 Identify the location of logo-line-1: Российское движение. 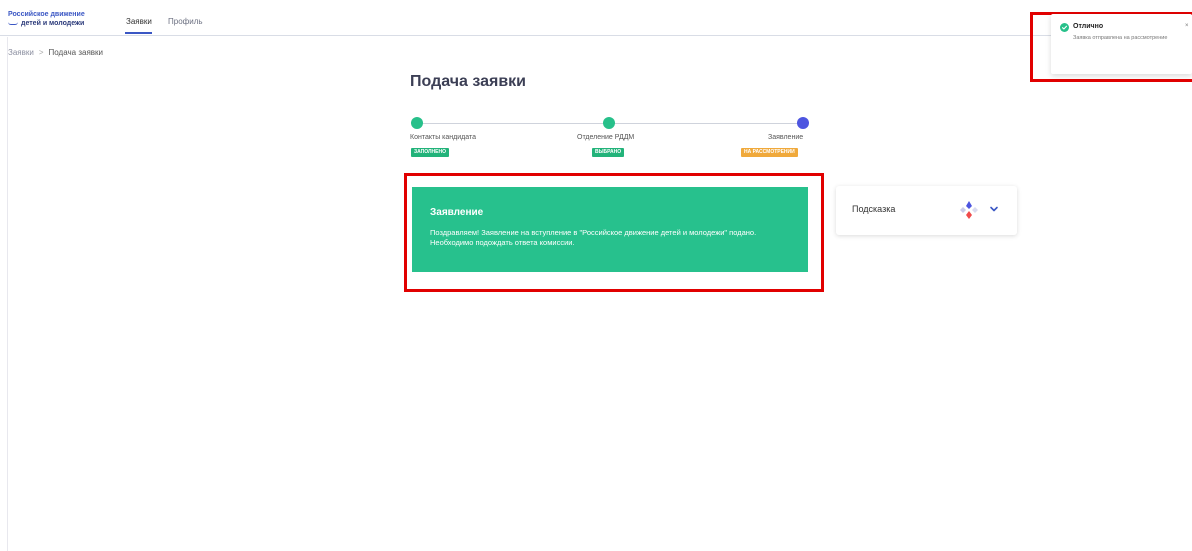
(46, 14).